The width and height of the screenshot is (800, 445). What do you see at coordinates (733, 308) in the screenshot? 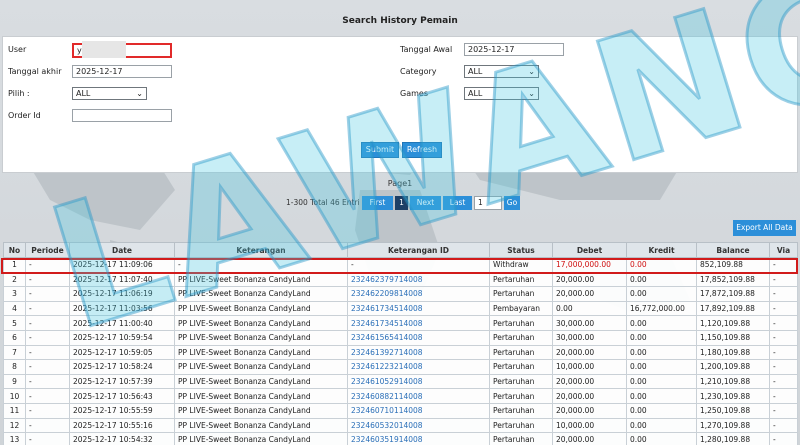
I see `cell-balance: 17,892,109.88` at bounding box center [733, 308].